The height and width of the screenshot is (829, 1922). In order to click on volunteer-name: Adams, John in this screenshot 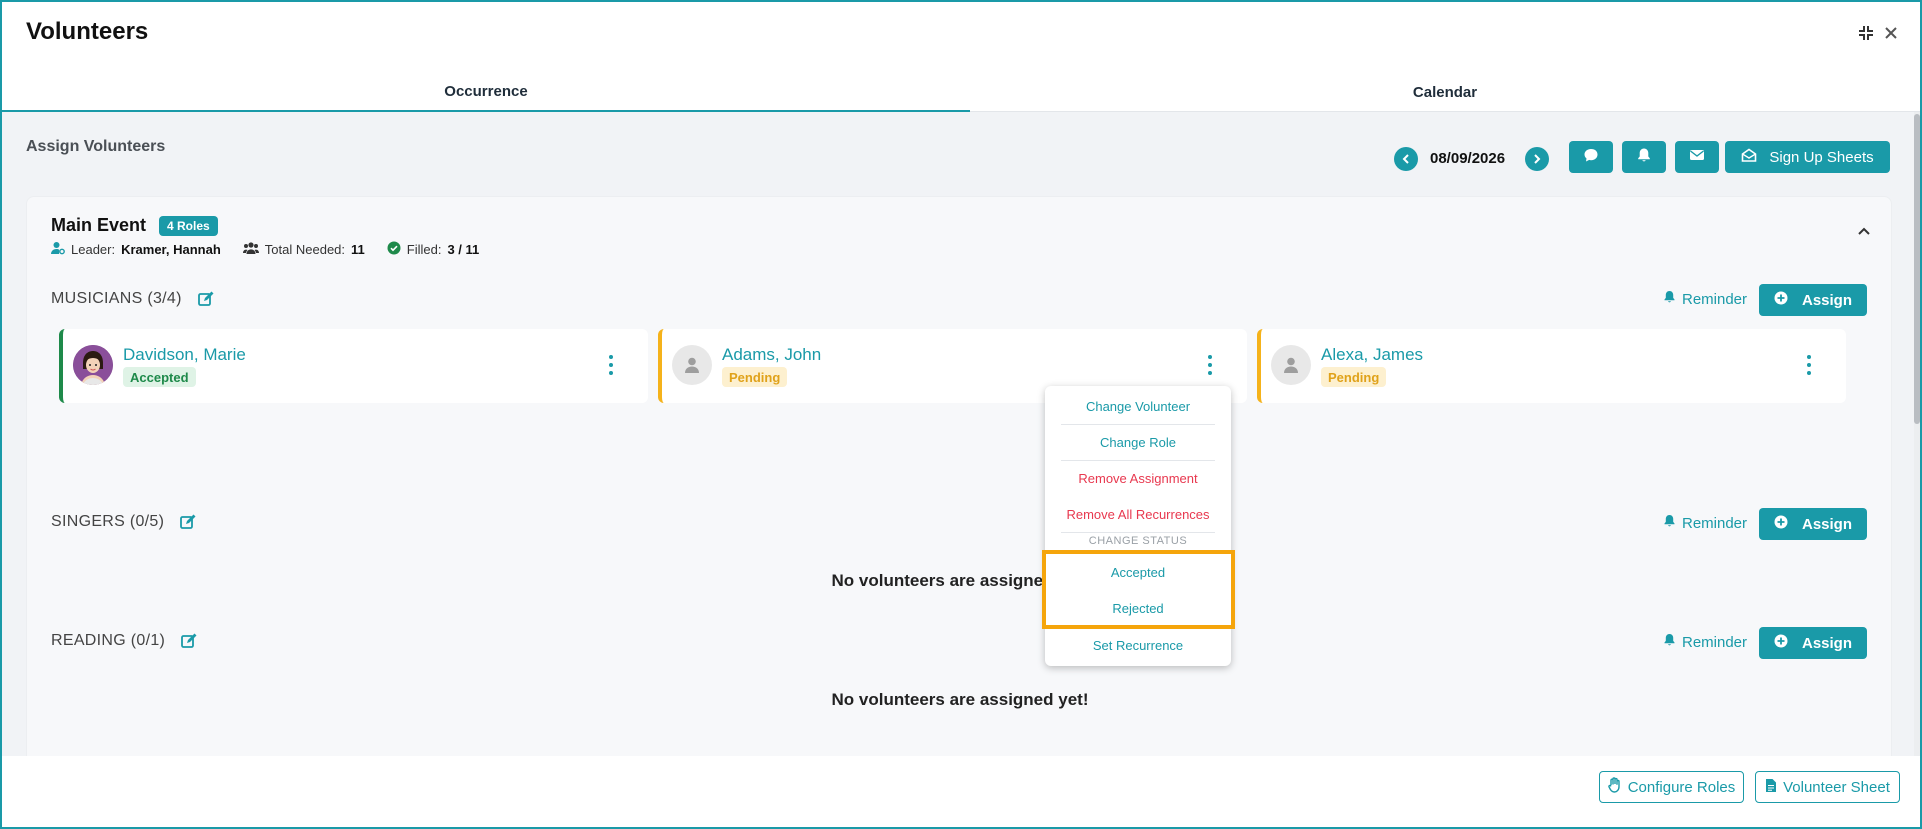, I will do `click(771, 355)`.